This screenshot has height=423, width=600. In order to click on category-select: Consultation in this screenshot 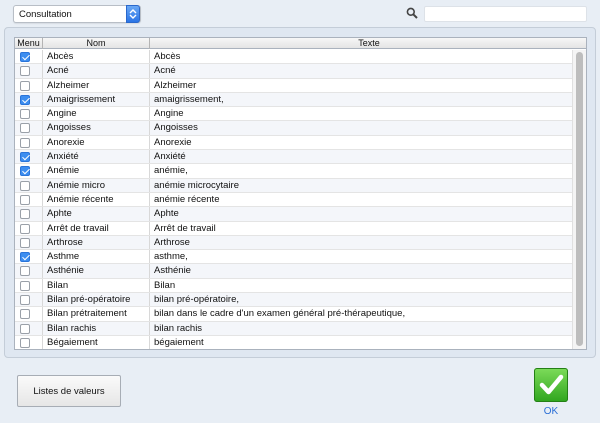, I will do `click(77, 14)`.